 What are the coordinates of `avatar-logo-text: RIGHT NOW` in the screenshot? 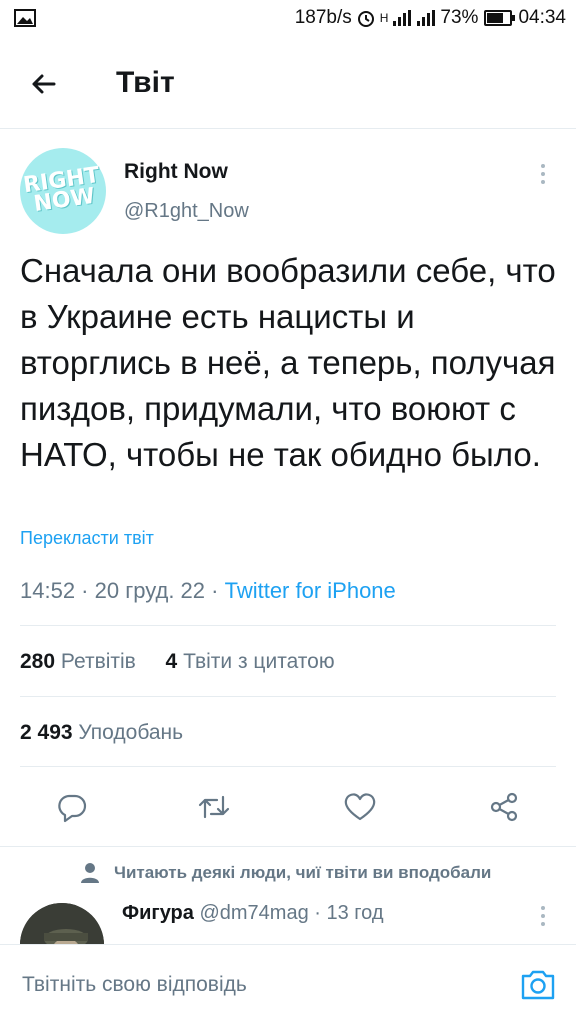 It's located at (61, 190).